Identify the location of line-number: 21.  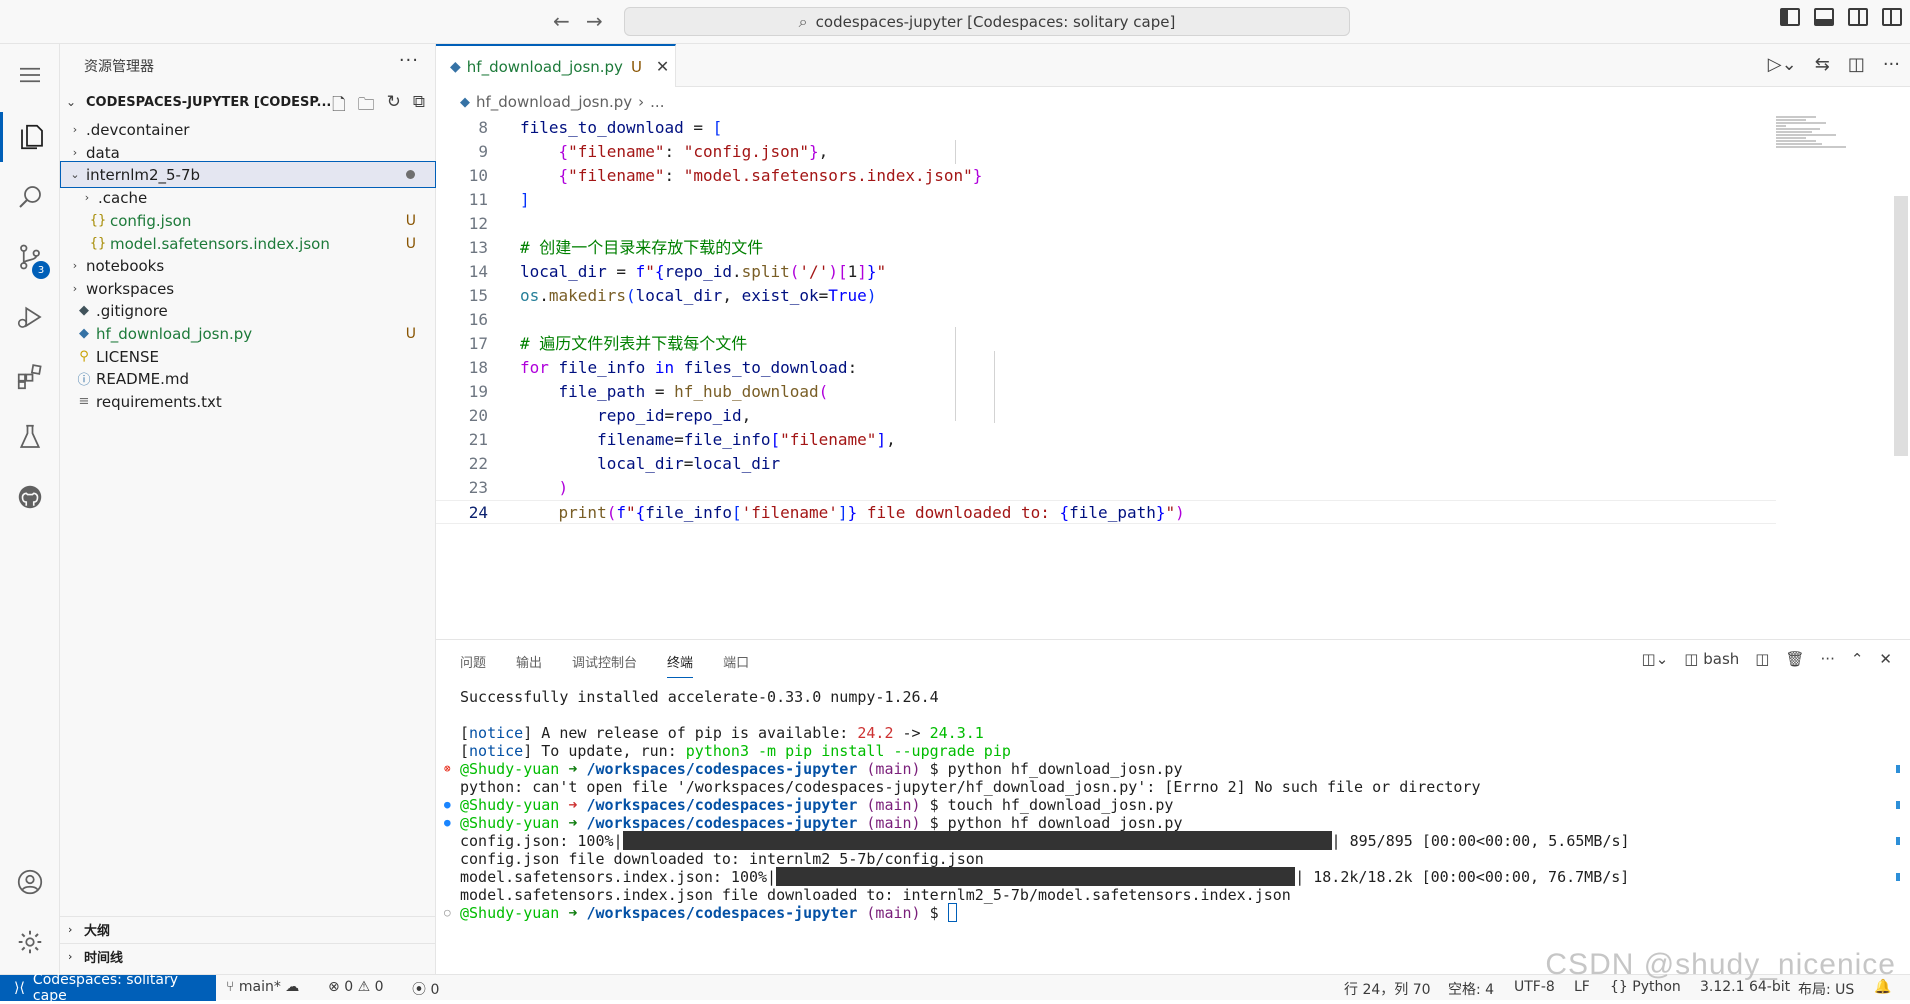
(478, 439).